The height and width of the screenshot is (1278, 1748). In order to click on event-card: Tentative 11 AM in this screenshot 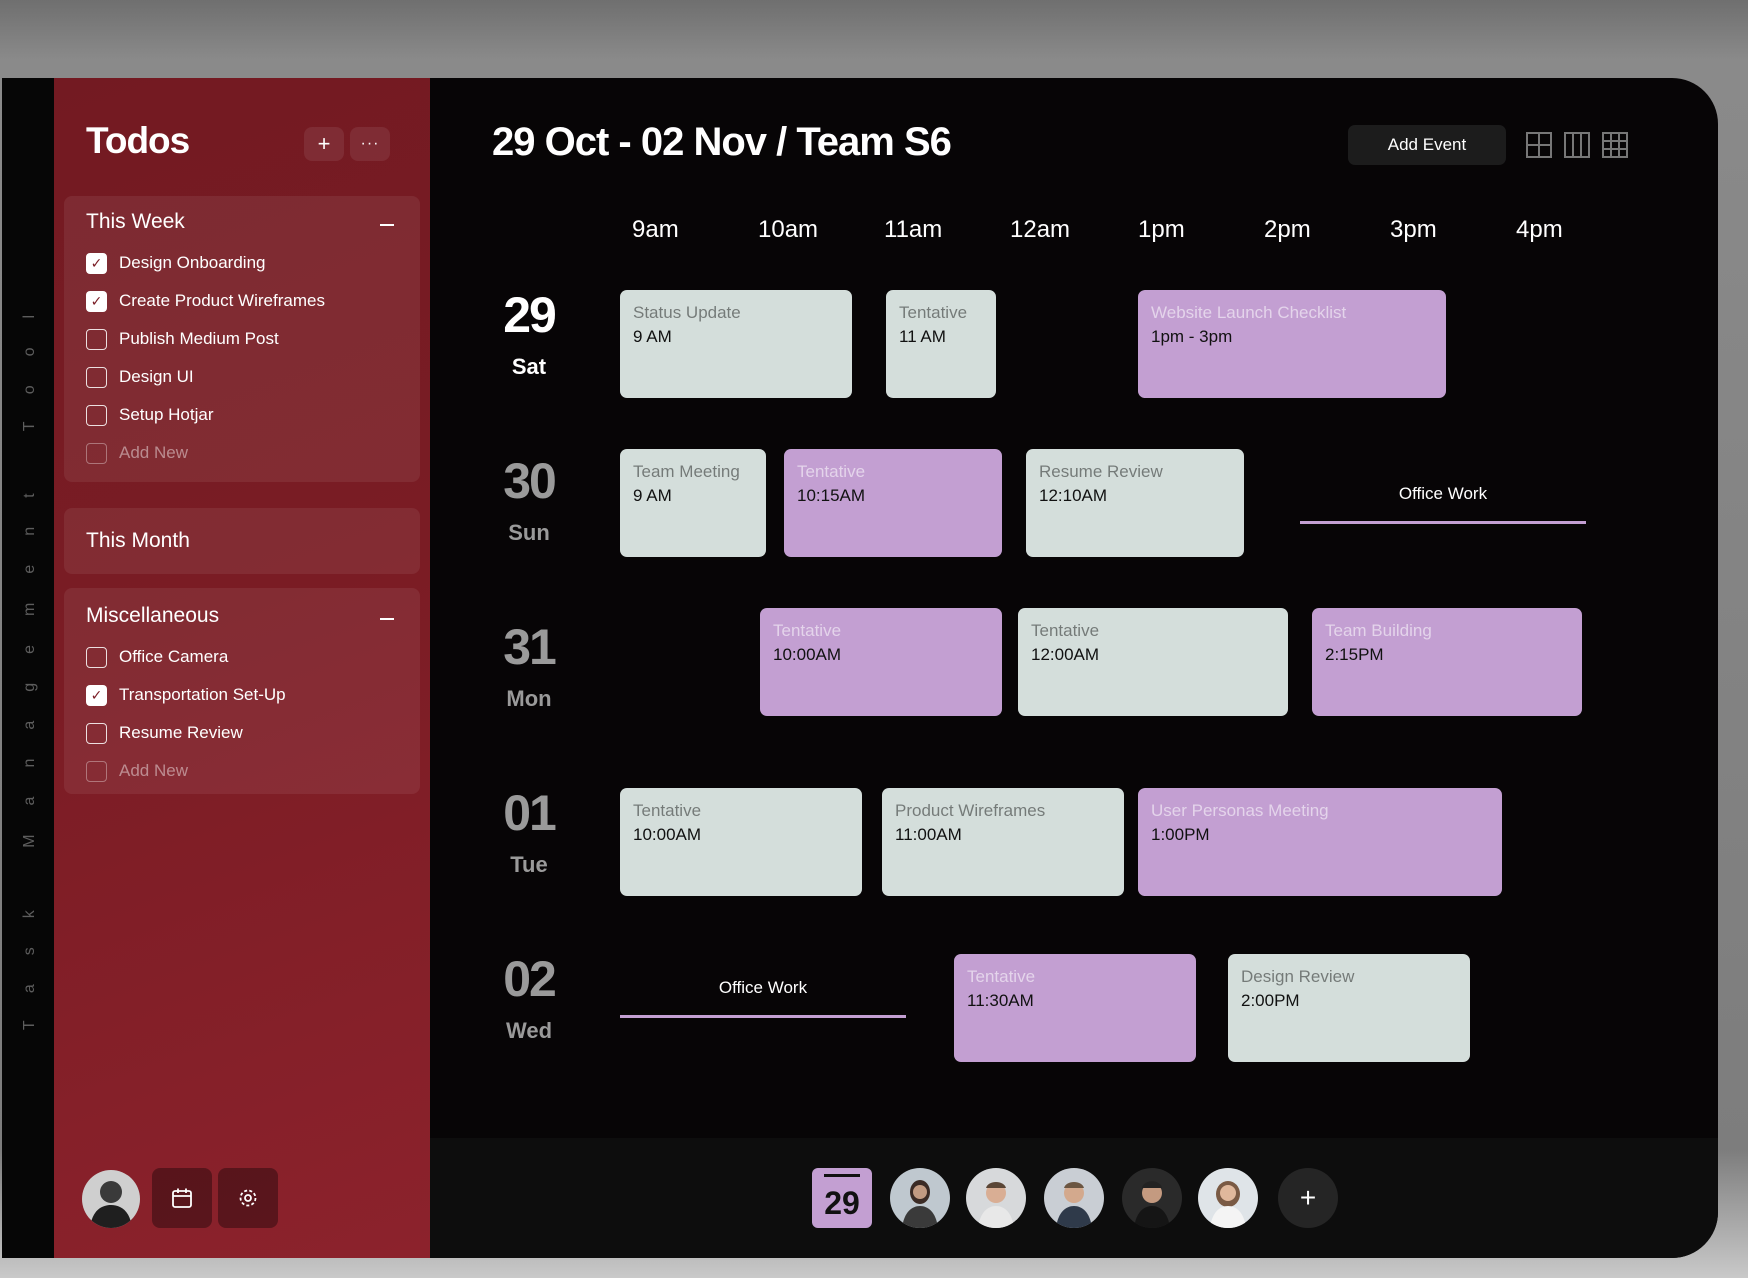, I will do `click(941, 344)`.